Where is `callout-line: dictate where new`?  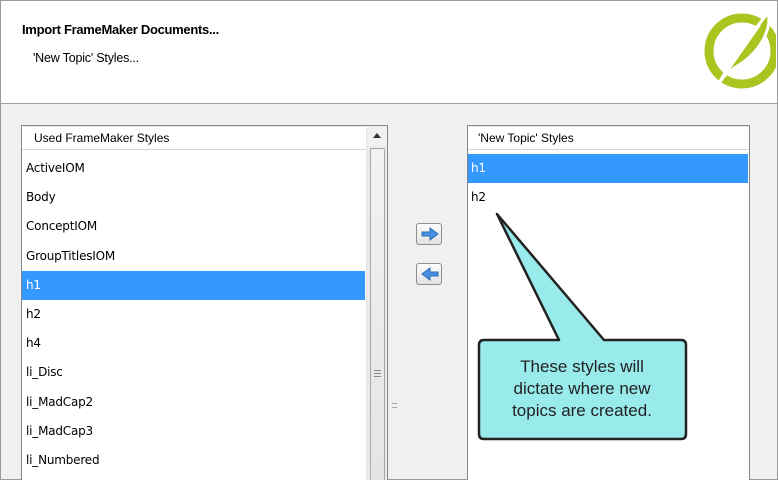 callout-line: dictate where new is located at coordinates (582, 388).